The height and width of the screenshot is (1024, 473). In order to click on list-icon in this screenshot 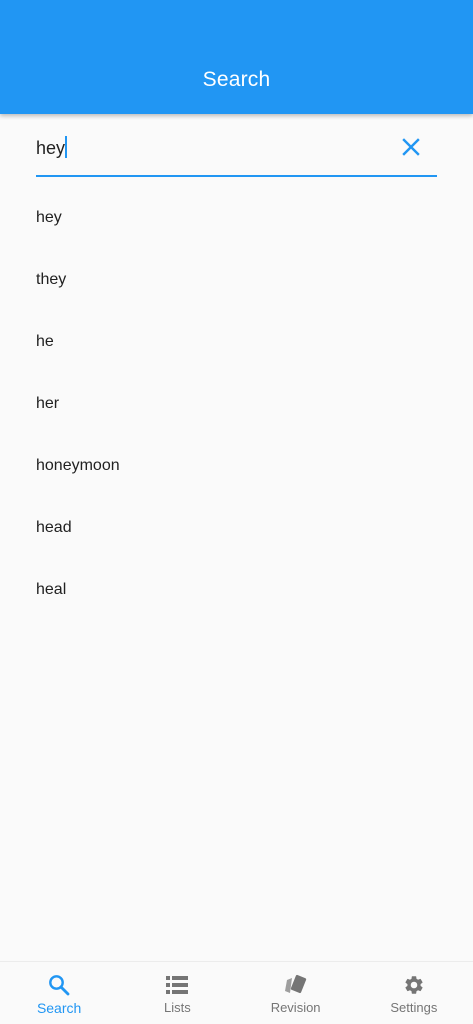, I will do `click(177, 985)`.